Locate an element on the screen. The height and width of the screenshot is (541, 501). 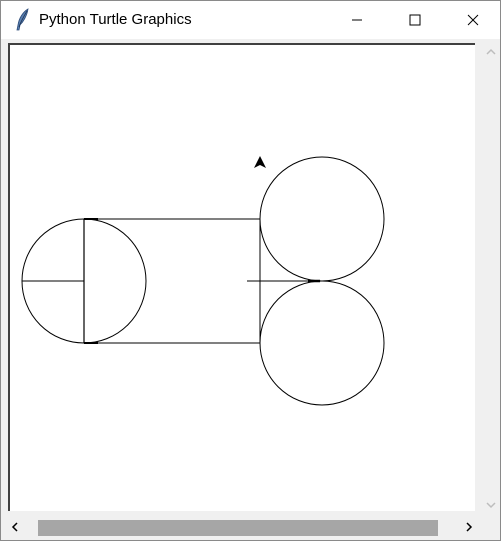
chevron-up-icon is located at coordinates (491, 52).